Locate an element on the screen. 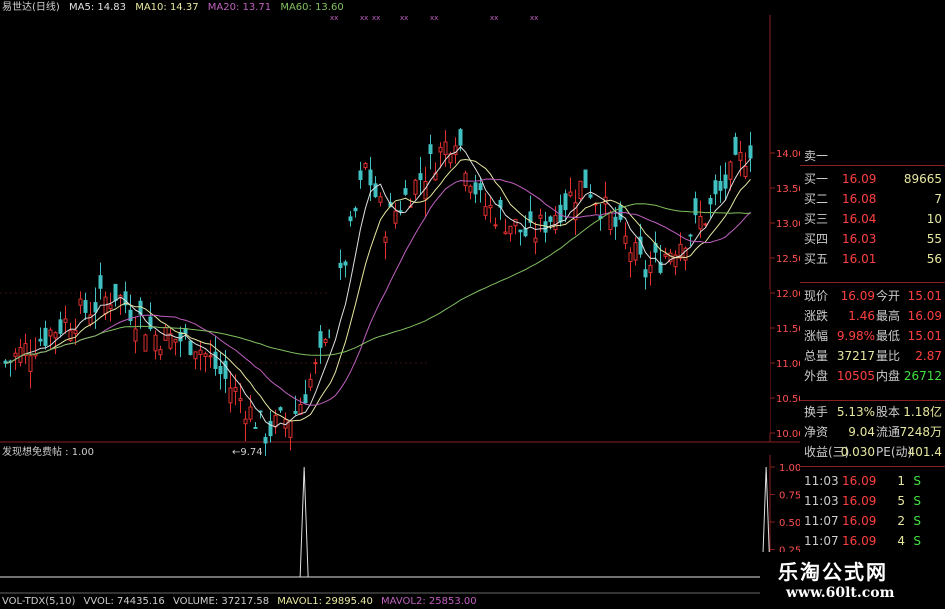 This screenshot has width=945, height=609. fund-row: 净资 9.04 流通 7248万 is located at coordinates (872, 432).